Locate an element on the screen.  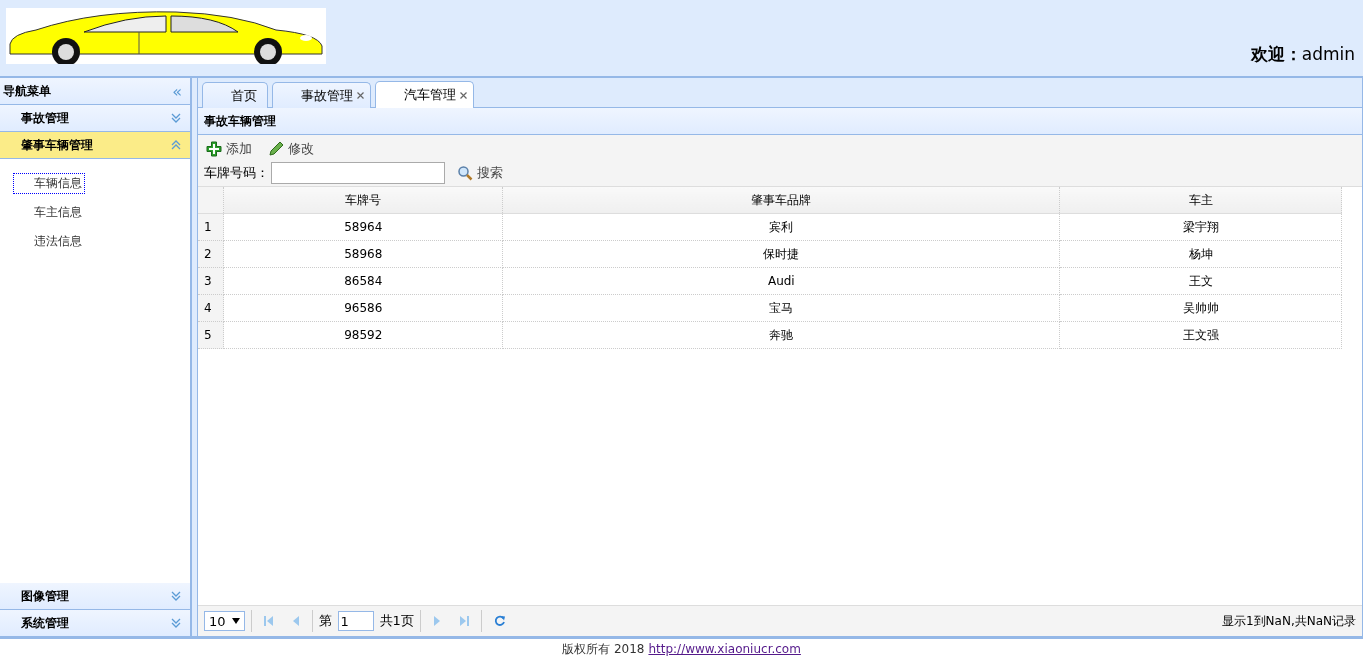
refresh-icon is located at coordinates (499, 621).